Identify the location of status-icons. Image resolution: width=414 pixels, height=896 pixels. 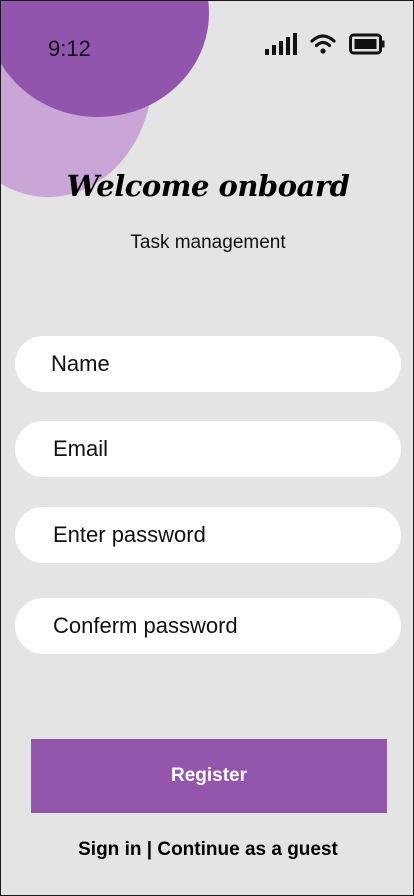
(325, 44).